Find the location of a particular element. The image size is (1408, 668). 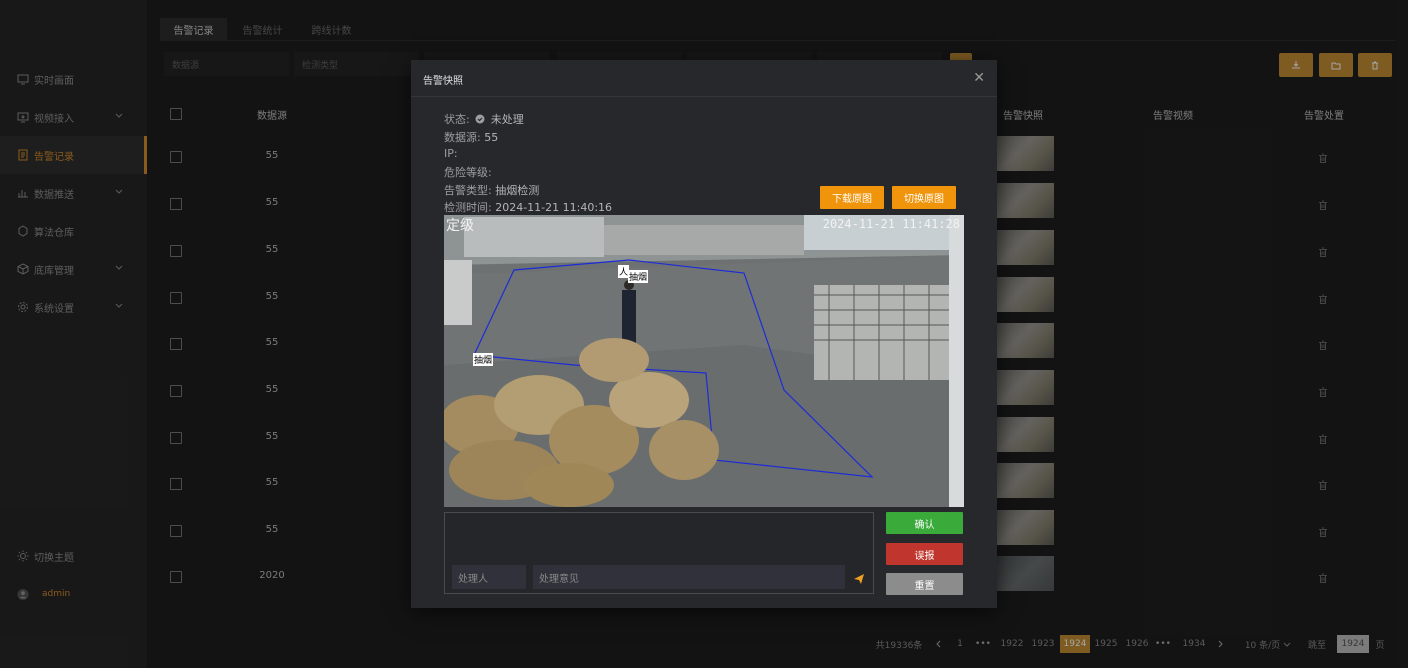

dialog-title: 告警快照 is located at coordinates (443, 81).